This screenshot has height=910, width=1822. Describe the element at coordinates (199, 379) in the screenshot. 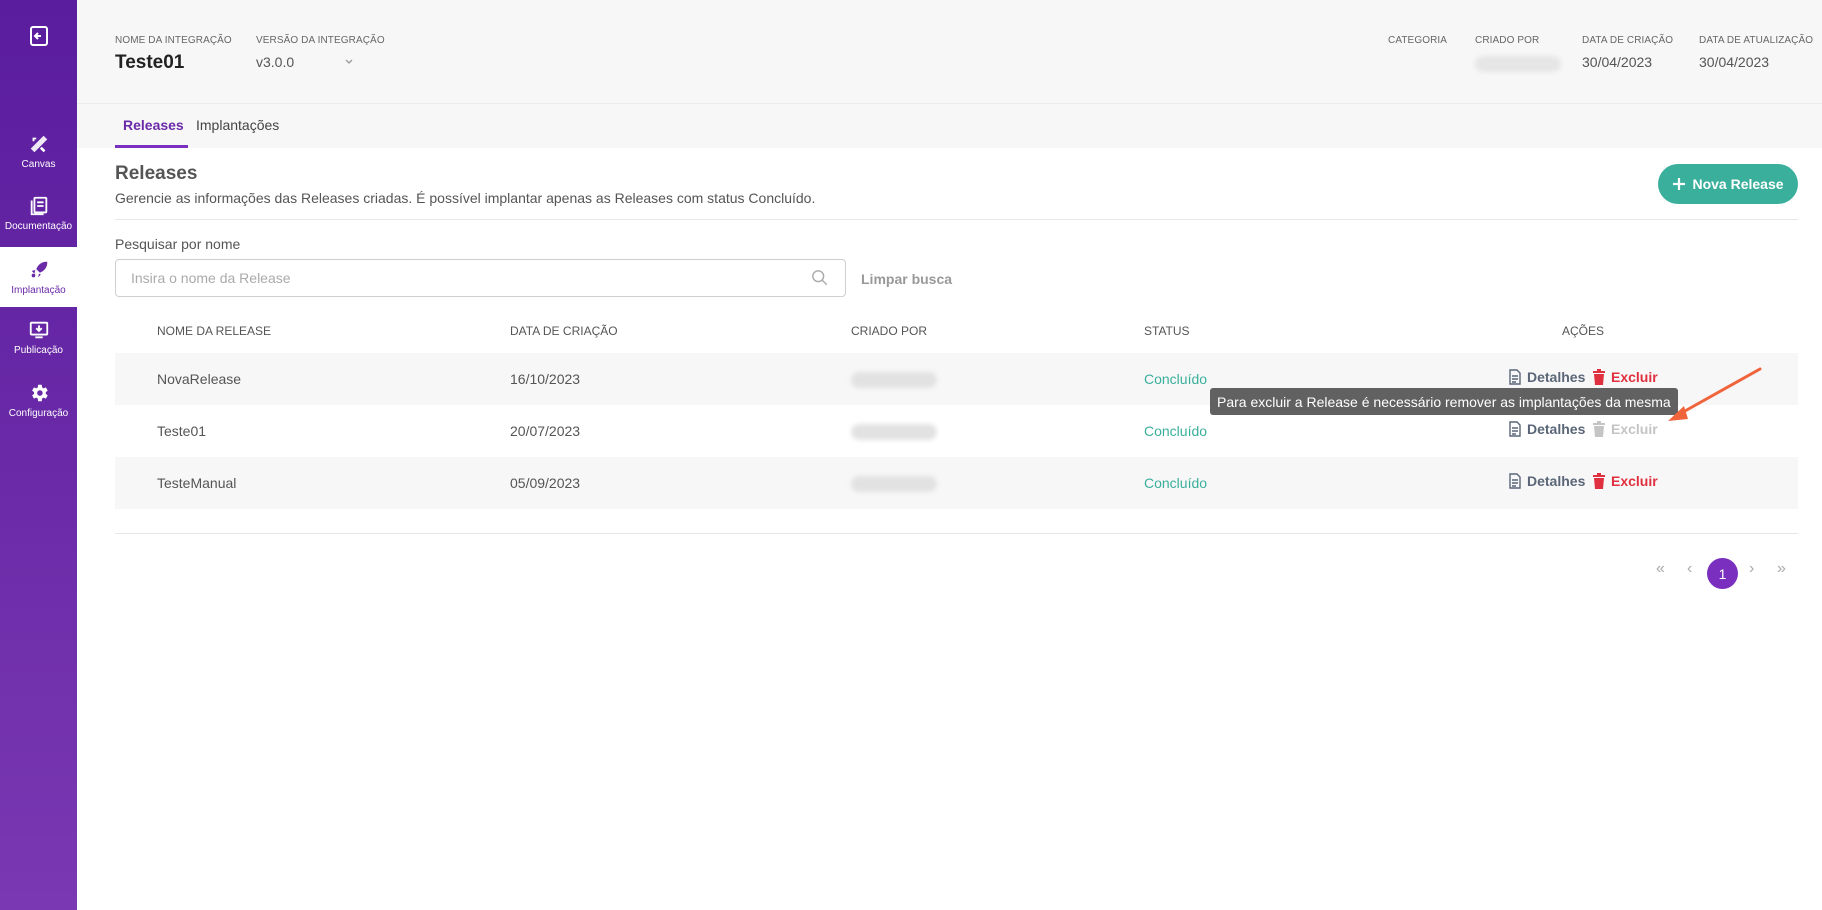

I see `release-name: NovaRelease` at that location.